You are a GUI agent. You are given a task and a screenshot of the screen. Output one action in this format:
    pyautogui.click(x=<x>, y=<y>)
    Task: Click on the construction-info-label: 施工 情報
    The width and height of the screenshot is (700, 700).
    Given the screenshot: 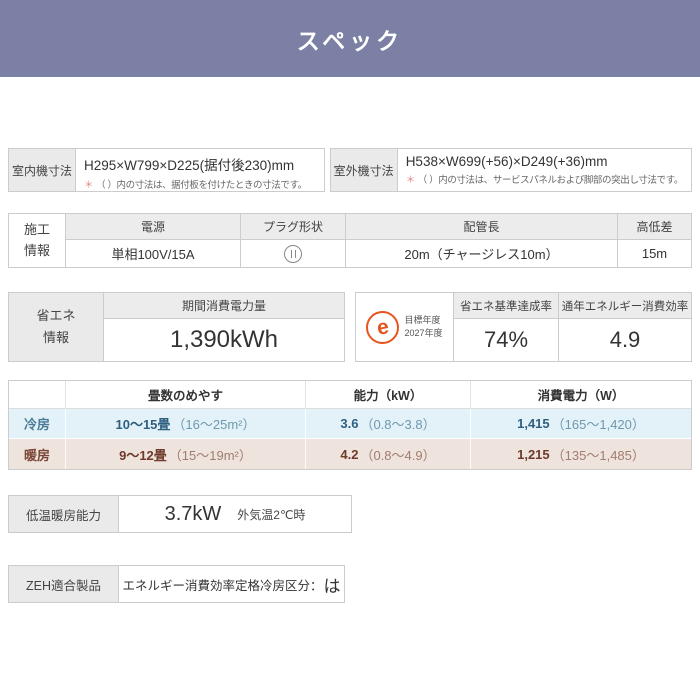 What is the action you would take?
    pyautogui.click(x=37, y=240)
    